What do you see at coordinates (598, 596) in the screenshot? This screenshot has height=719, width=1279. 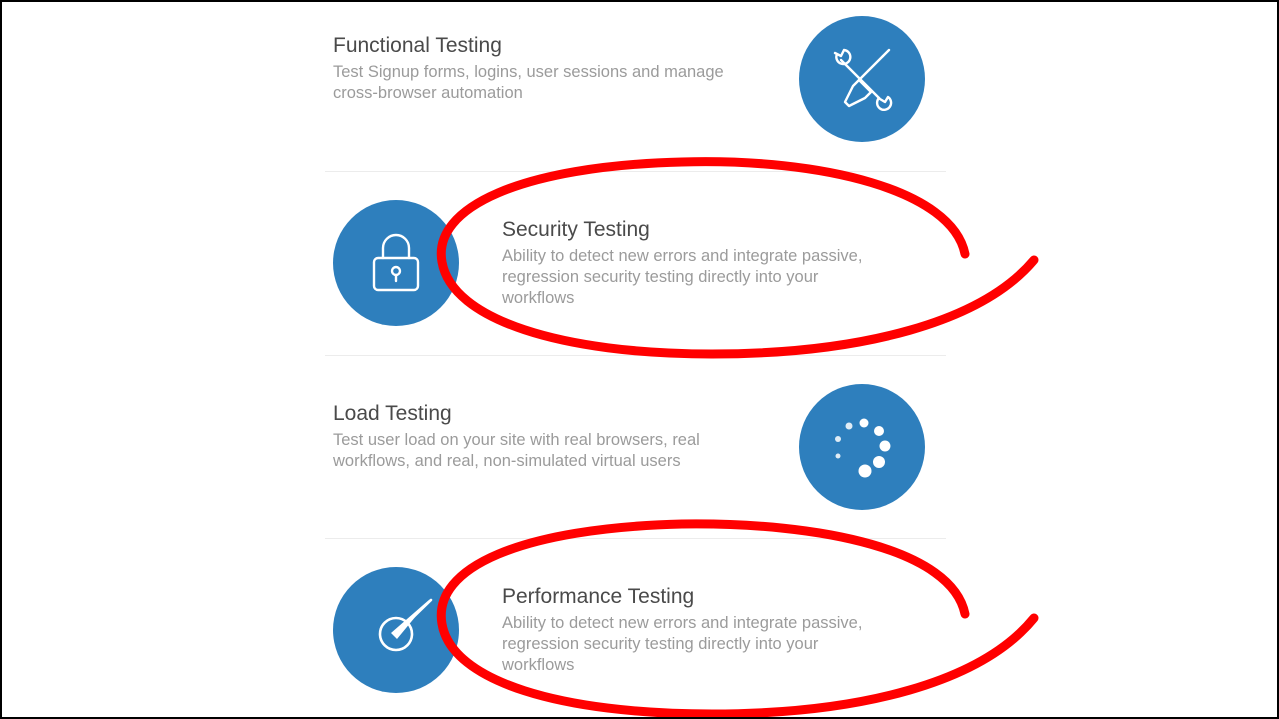 I see `feature-title: Performance Testing` at bounding box center [598, 596].